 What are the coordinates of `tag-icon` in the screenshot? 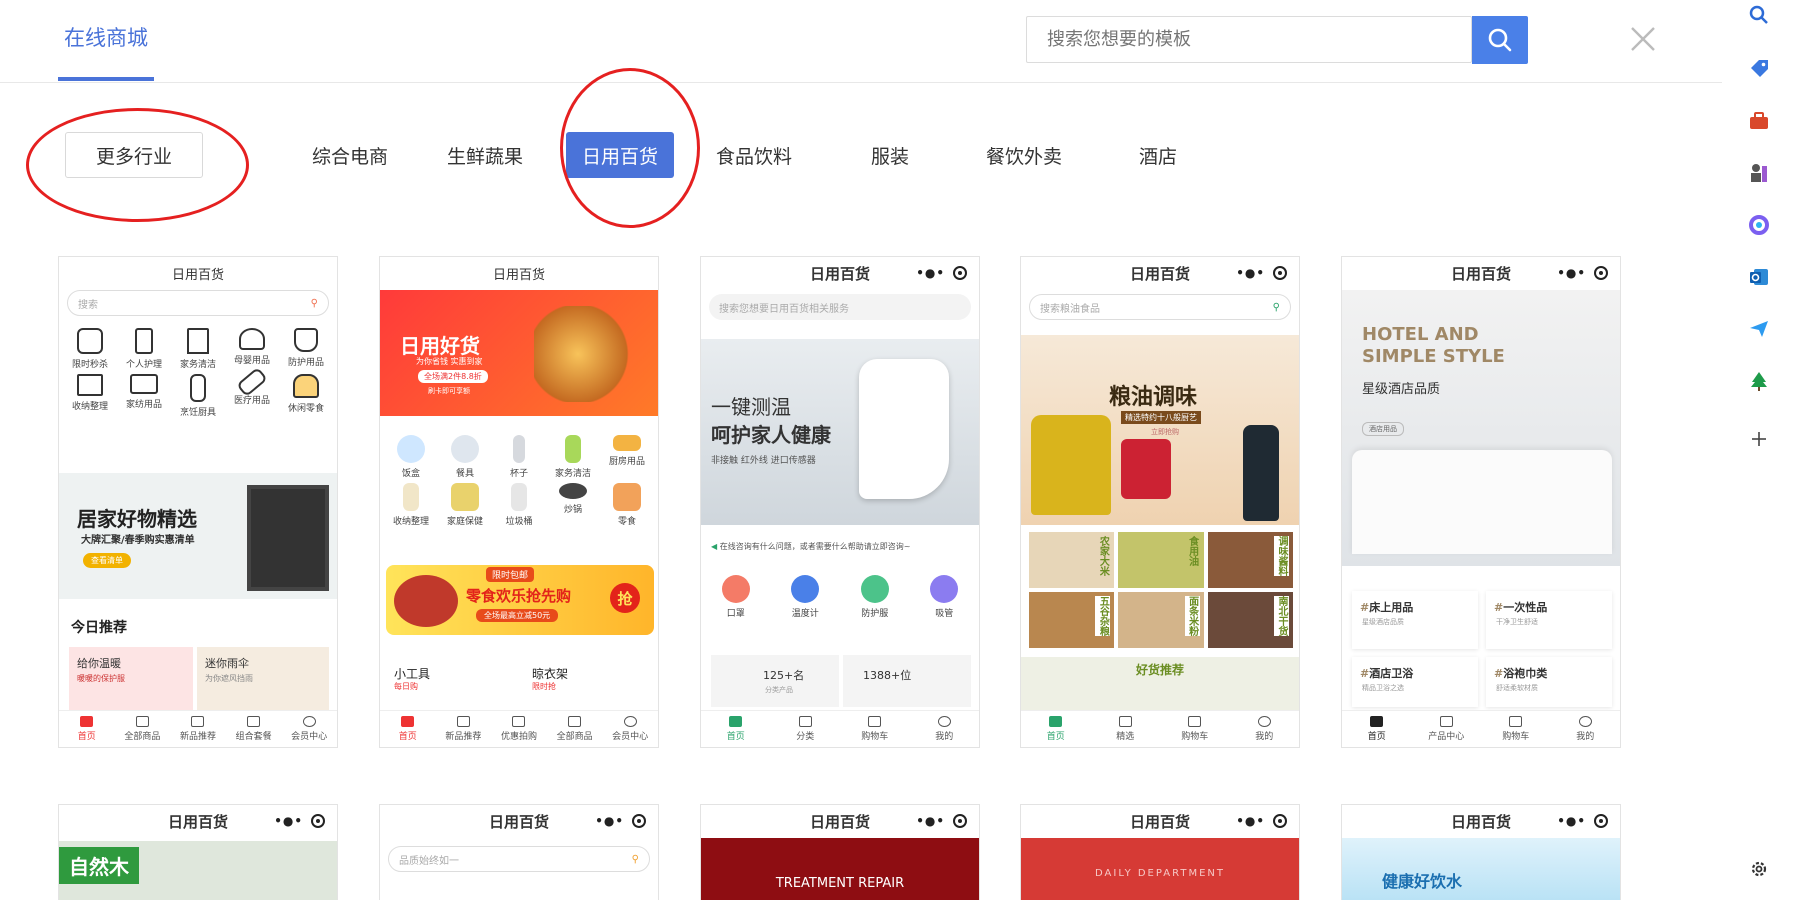 It's located at (1759, 69).